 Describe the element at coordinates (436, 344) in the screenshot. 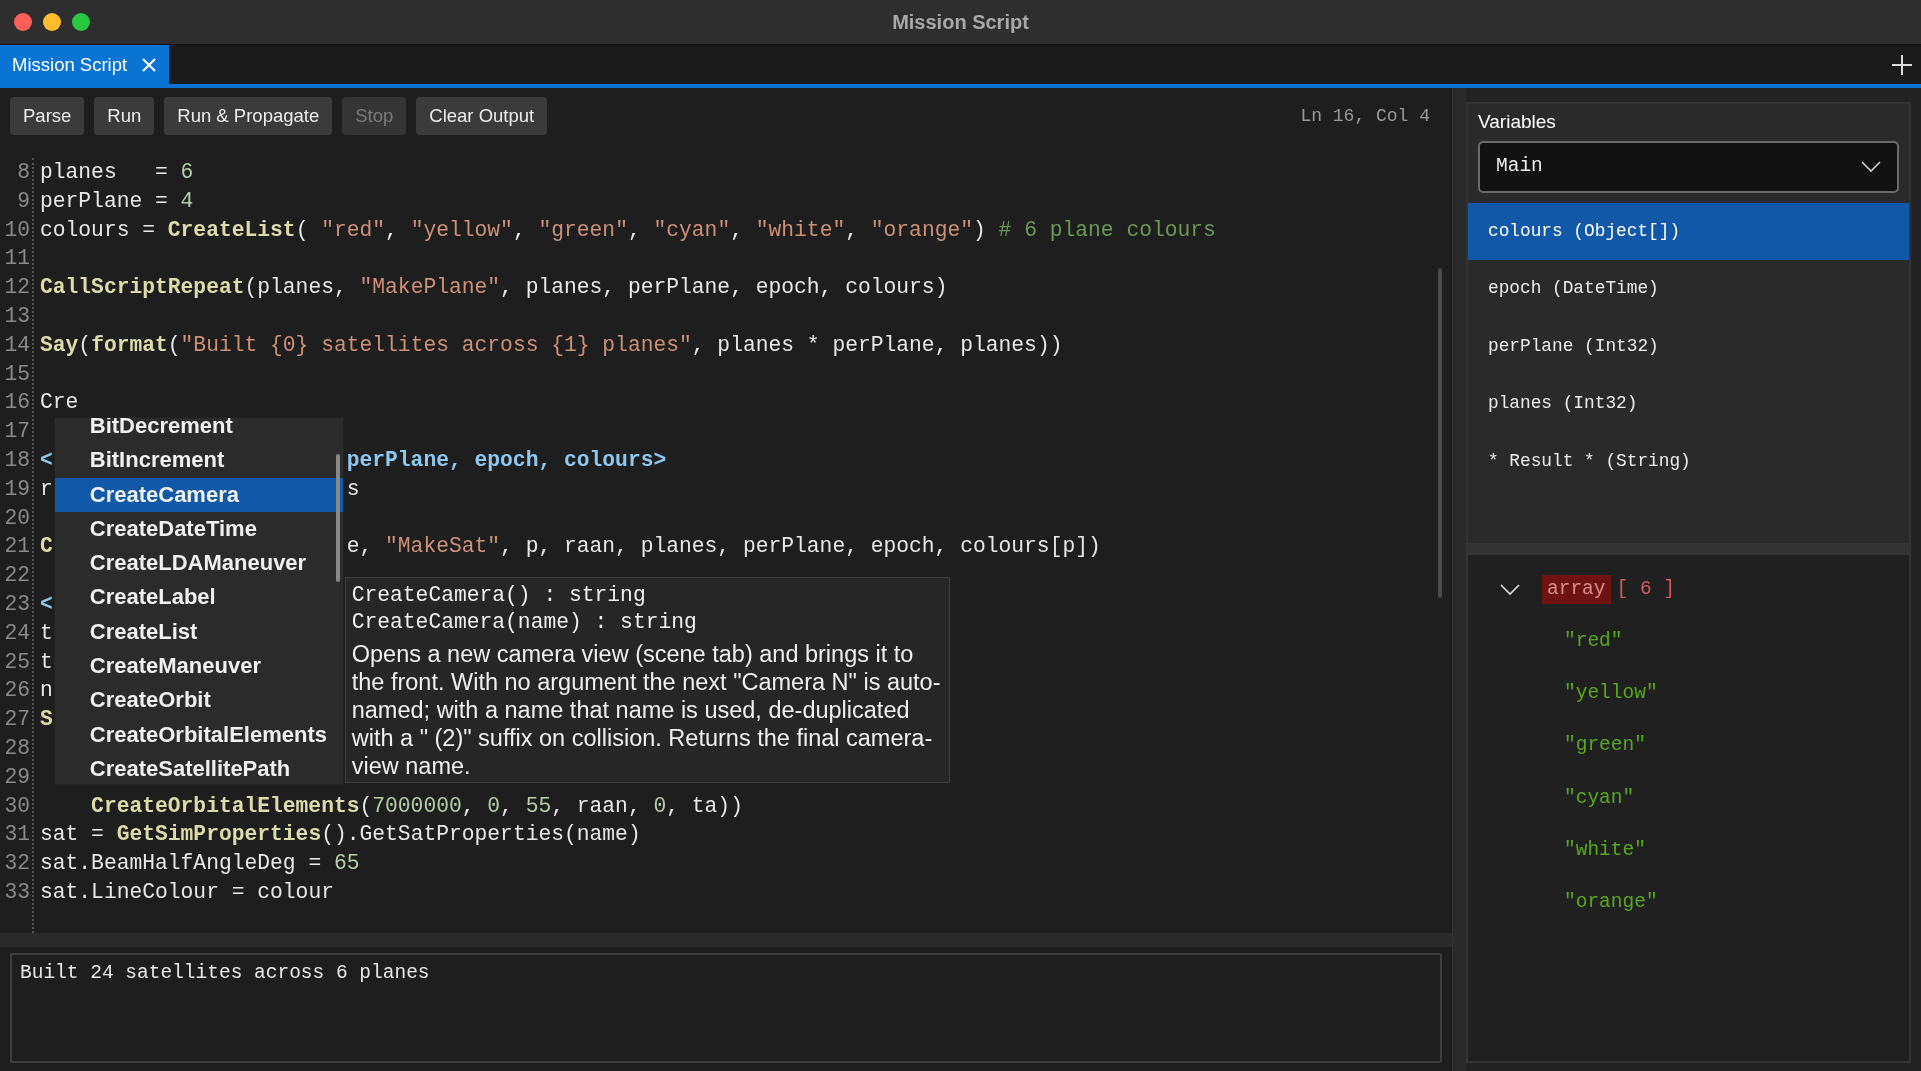

I see `code-token: "Built {0} satellites across {1} planes"` at that location.